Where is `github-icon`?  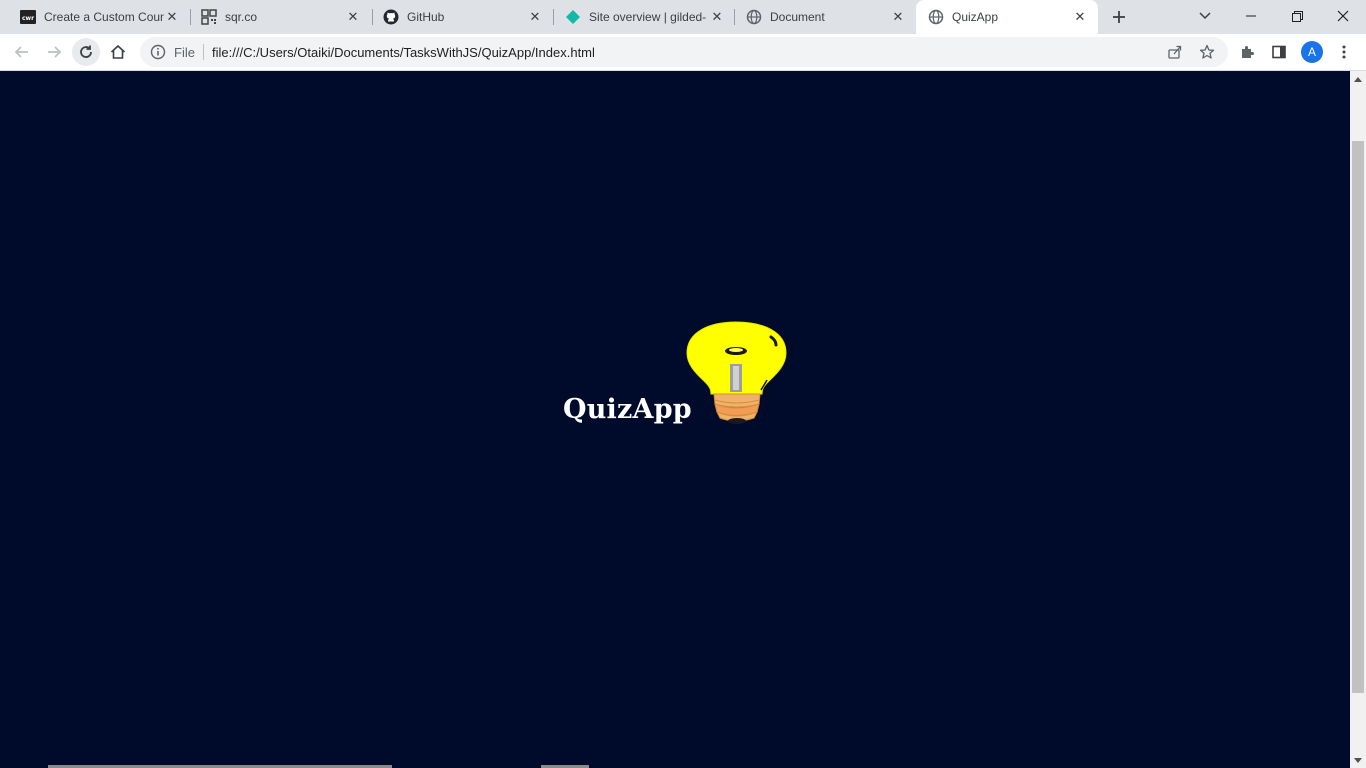
github-icon is located at coordinates (391, 17).